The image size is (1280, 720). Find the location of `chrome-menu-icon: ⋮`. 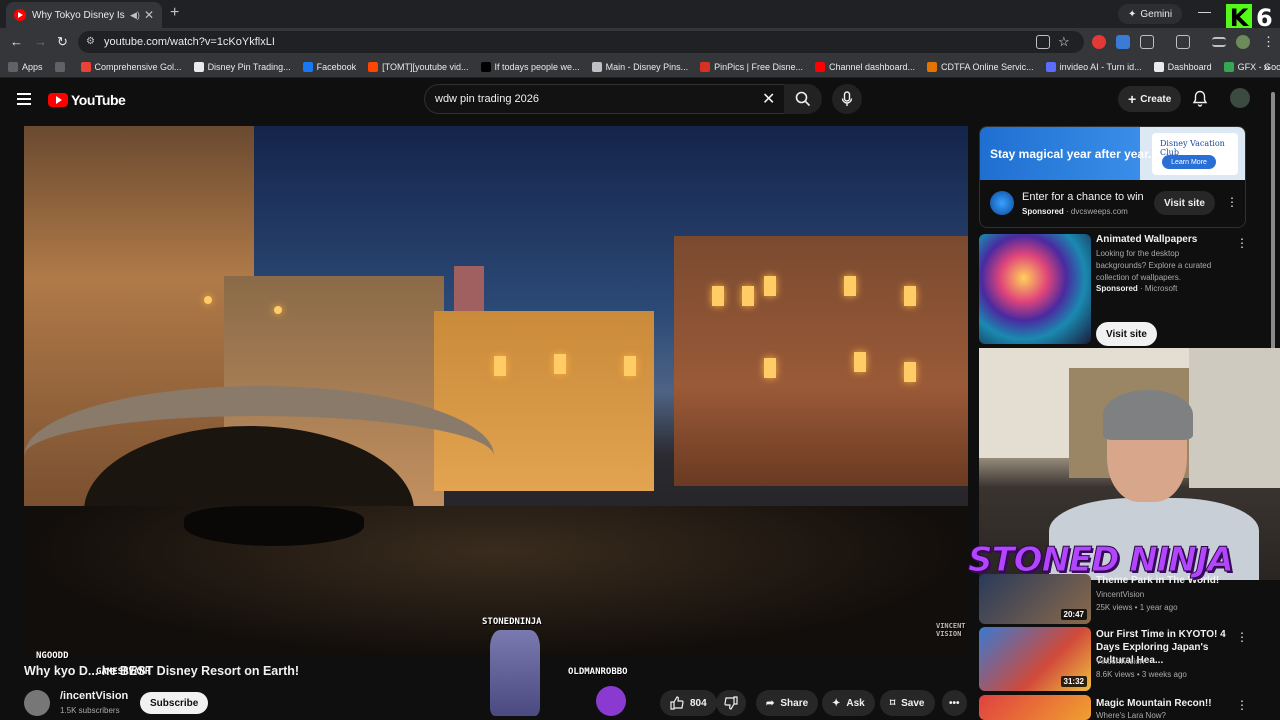

chrome-menu-icon: ⋮ is located at coordinates (1268, 42).